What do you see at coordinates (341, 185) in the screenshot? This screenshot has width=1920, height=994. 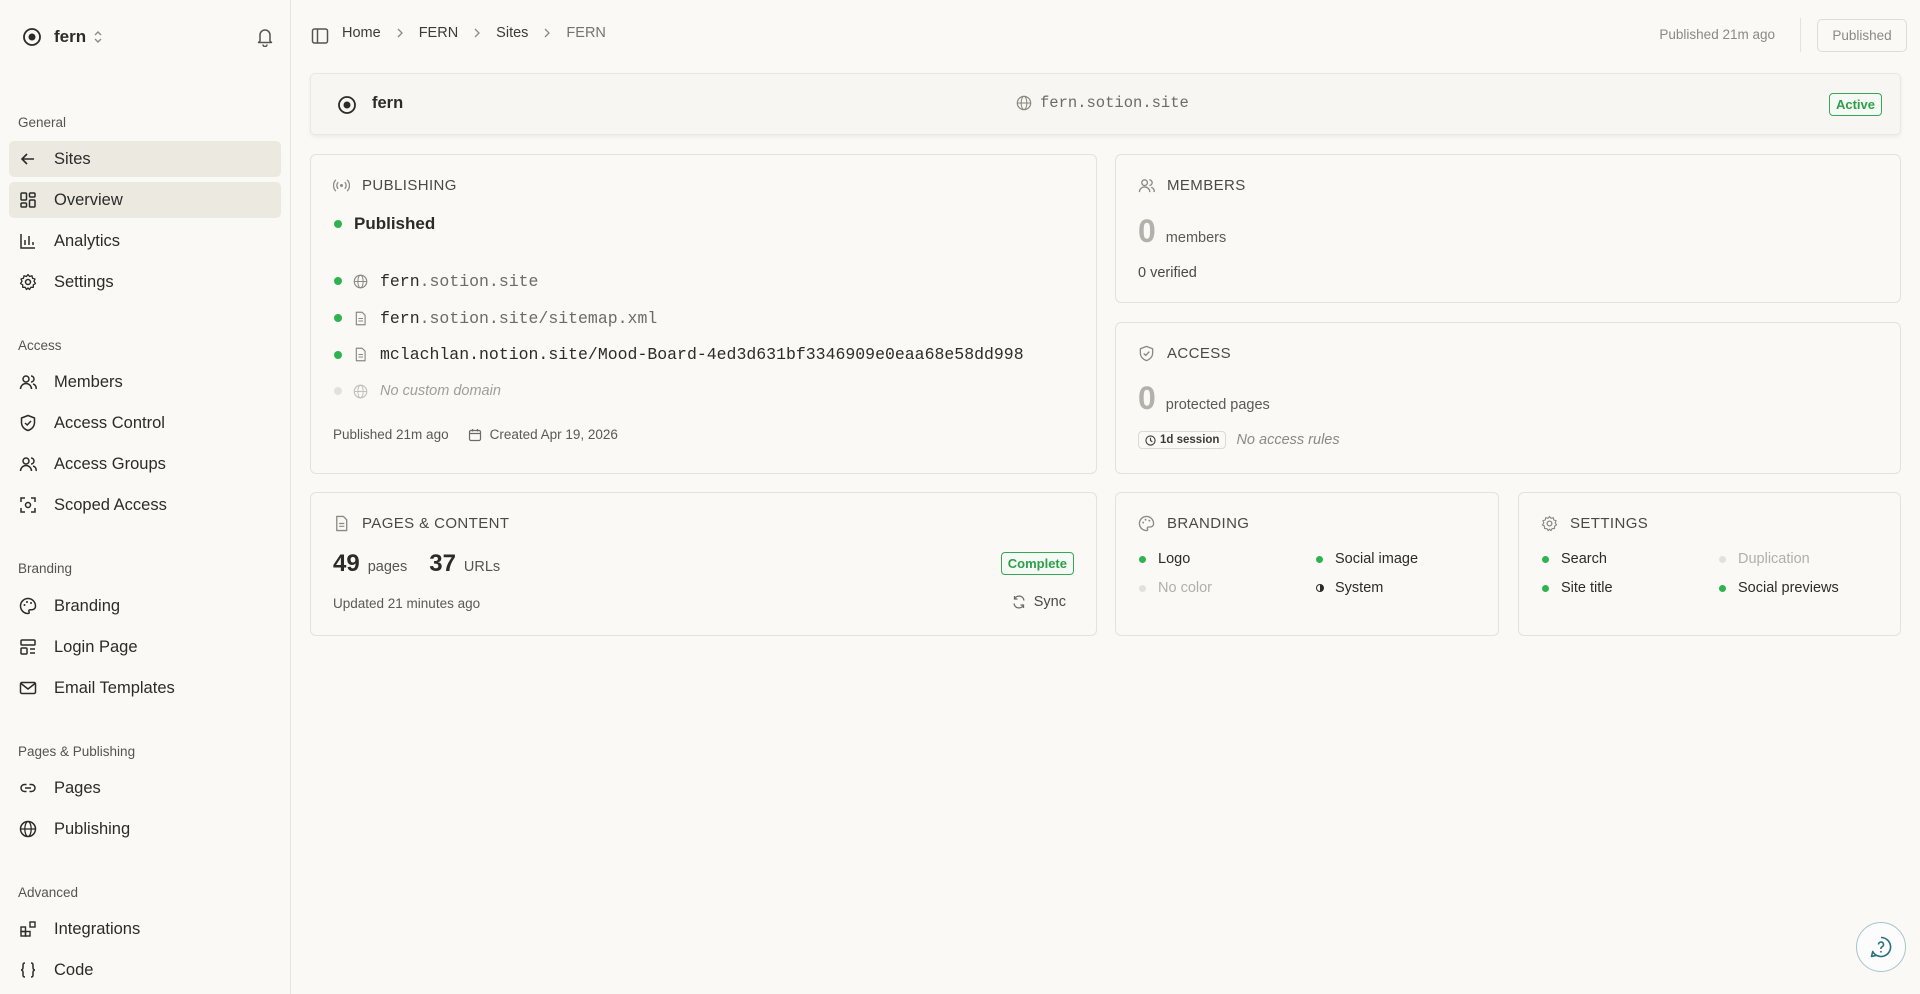 I see `broadcast-icon` at bounding box center [341, 185].